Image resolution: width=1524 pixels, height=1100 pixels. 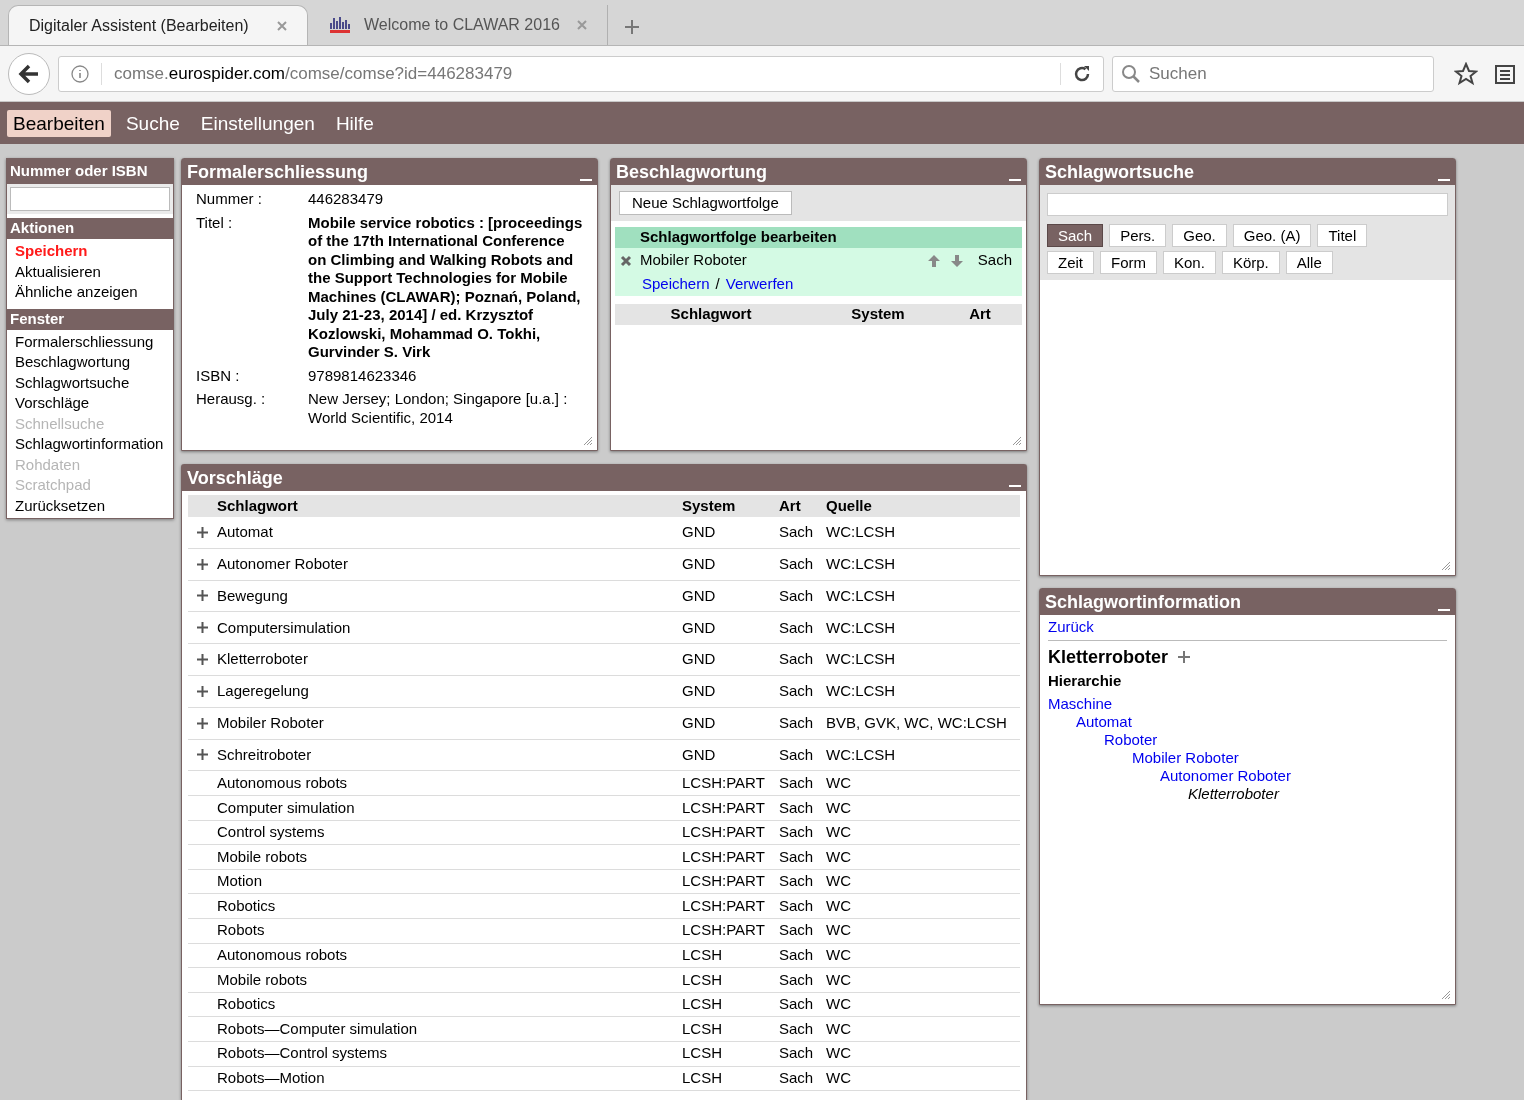 I want to click on suggestion-row: Robots—Computer simulation LCSH Sach WC, so click(x=604, y=1029).